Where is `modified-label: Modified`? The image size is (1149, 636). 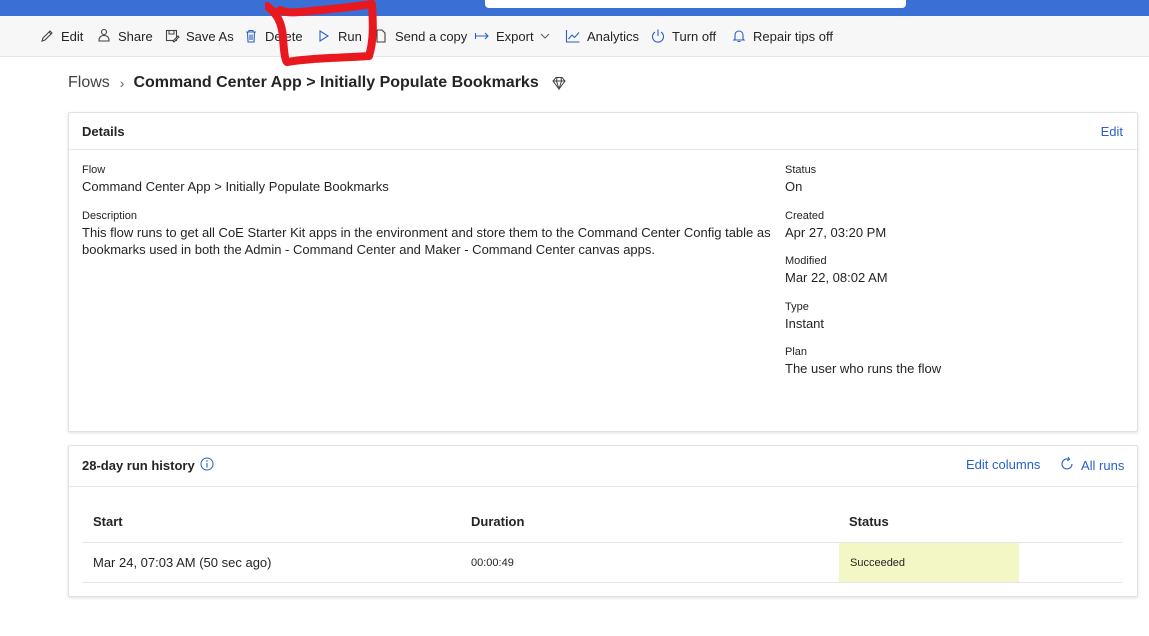
modified-label: Modified is located at coordinates (806, 261).